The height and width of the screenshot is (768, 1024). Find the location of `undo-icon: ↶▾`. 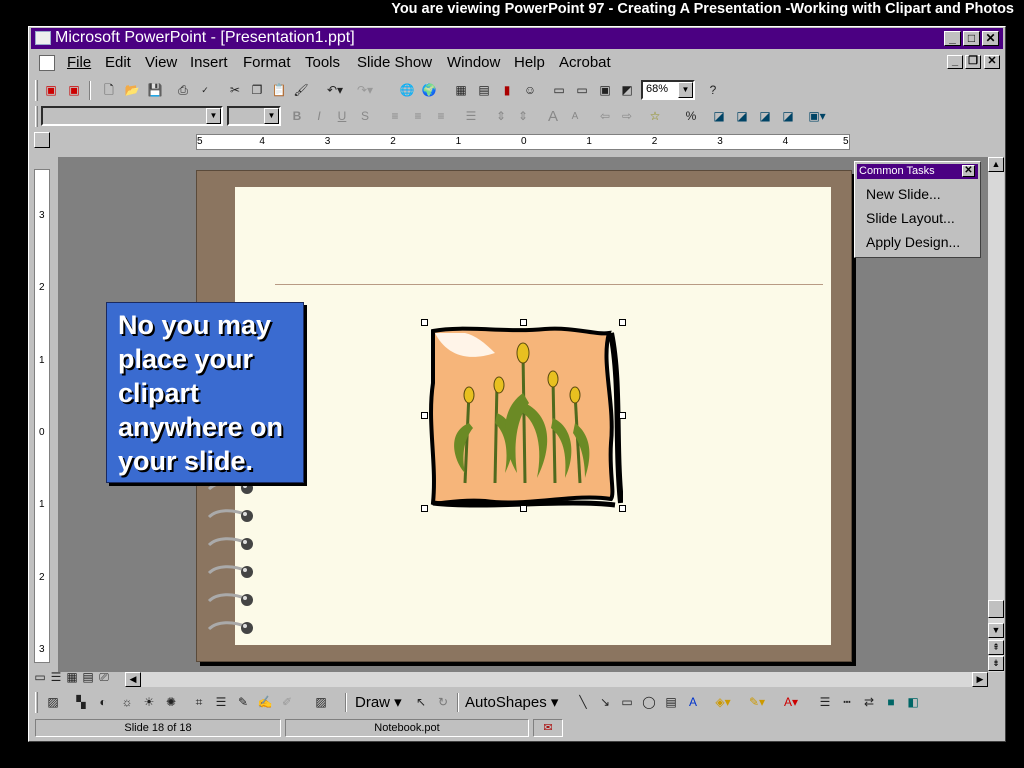

undo-icon: ↶▾ is located at coordinates (335, 90).